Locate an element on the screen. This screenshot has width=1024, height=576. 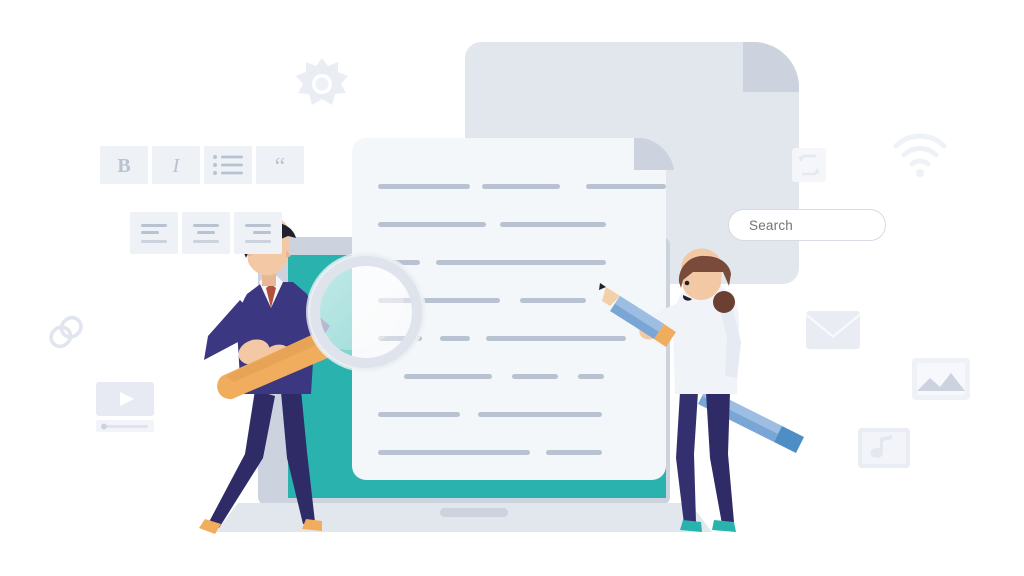
italic-icon: I is located at coordinates (176, 166).